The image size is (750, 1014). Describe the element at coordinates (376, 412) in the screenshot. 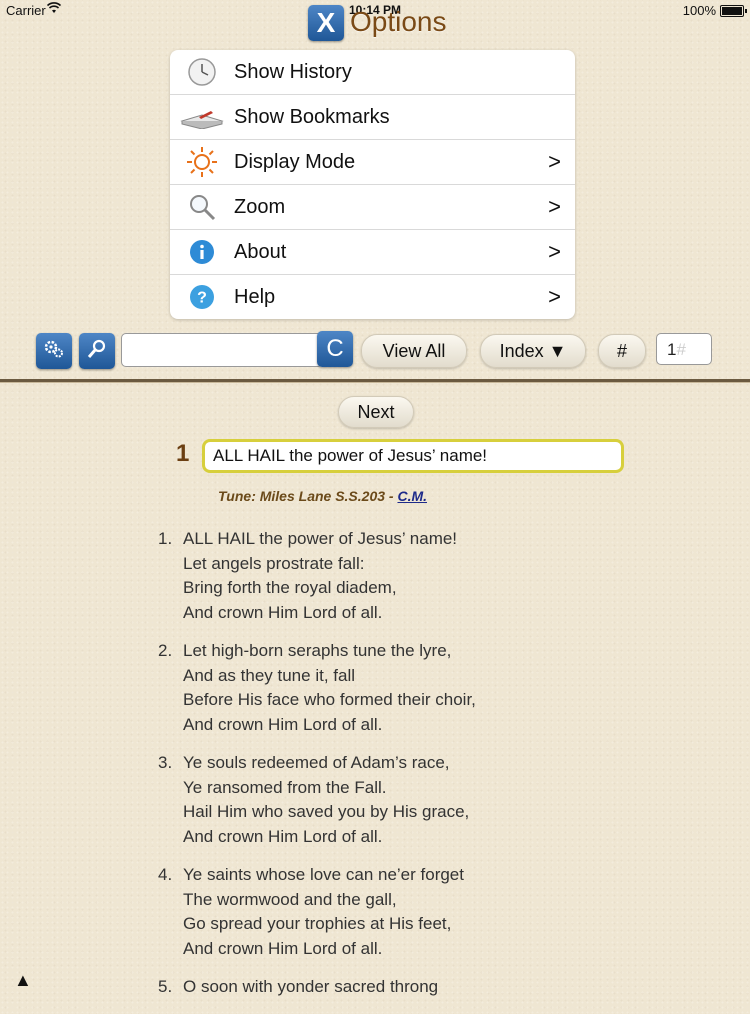

I see `next-button: Next` at that location.